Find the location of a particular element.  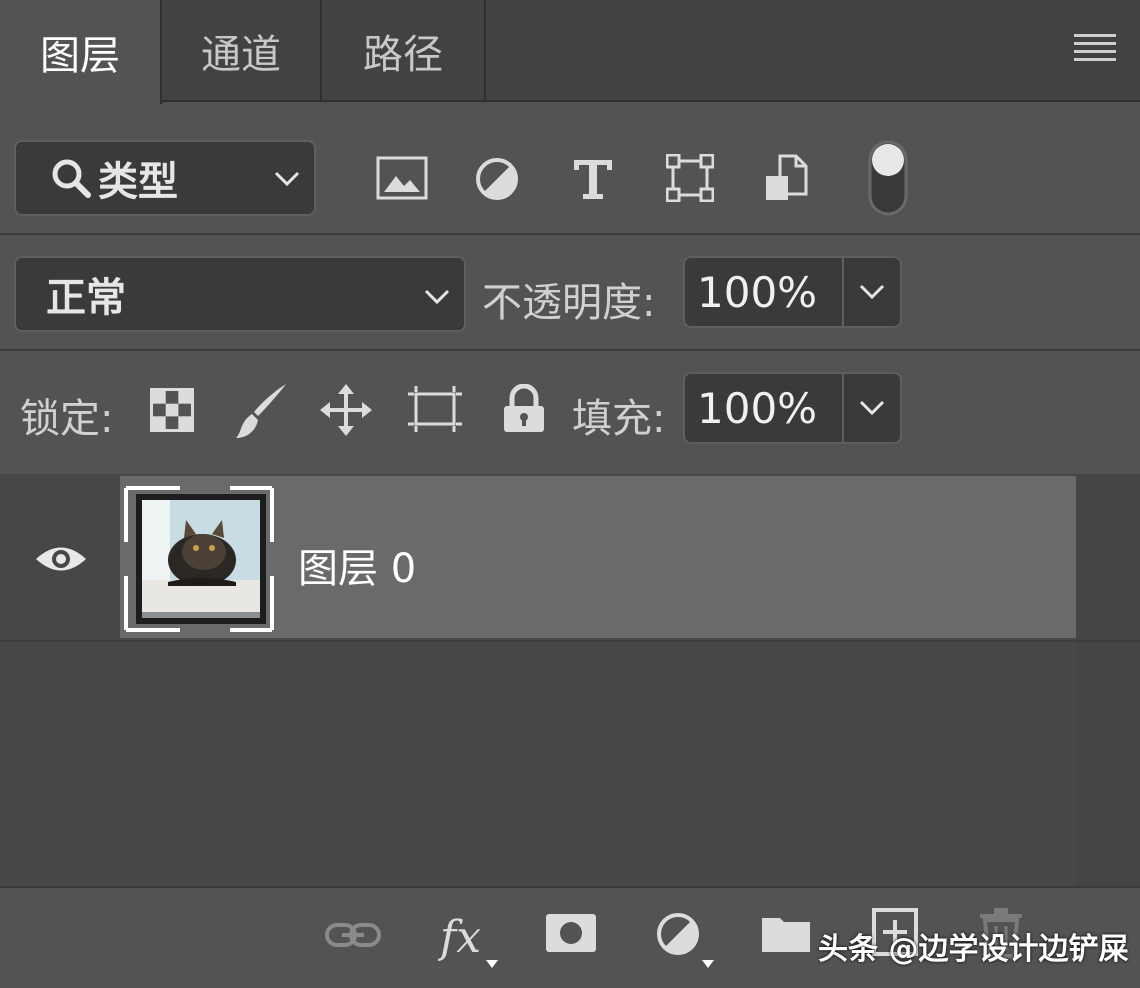

watermark-text: 头条 @边学设计边铲屎 is located at coordinates (973, 949).